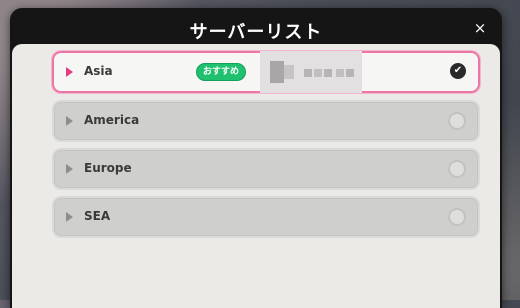 Image resolution: width=520 pixels, height=308 pixels. Describe the element at coordinates (458, 71) in the screenshot. I see `check-icon: ✔` at that location.